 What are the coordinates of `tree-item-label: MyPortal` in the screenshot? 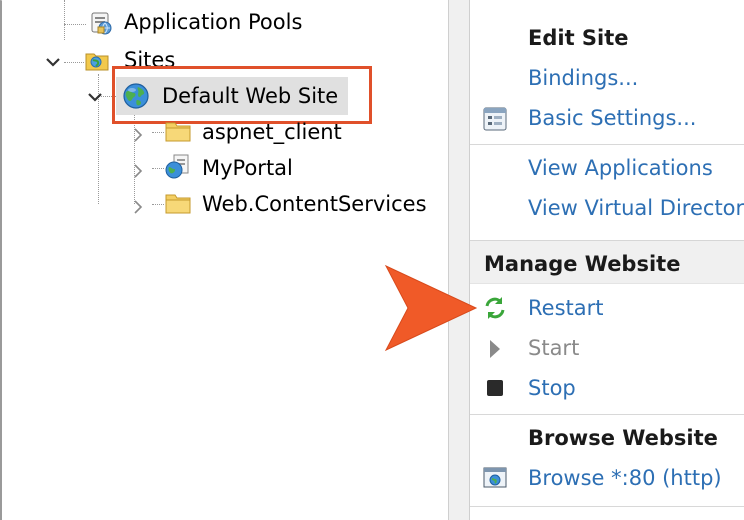 It's located at (247, 167).